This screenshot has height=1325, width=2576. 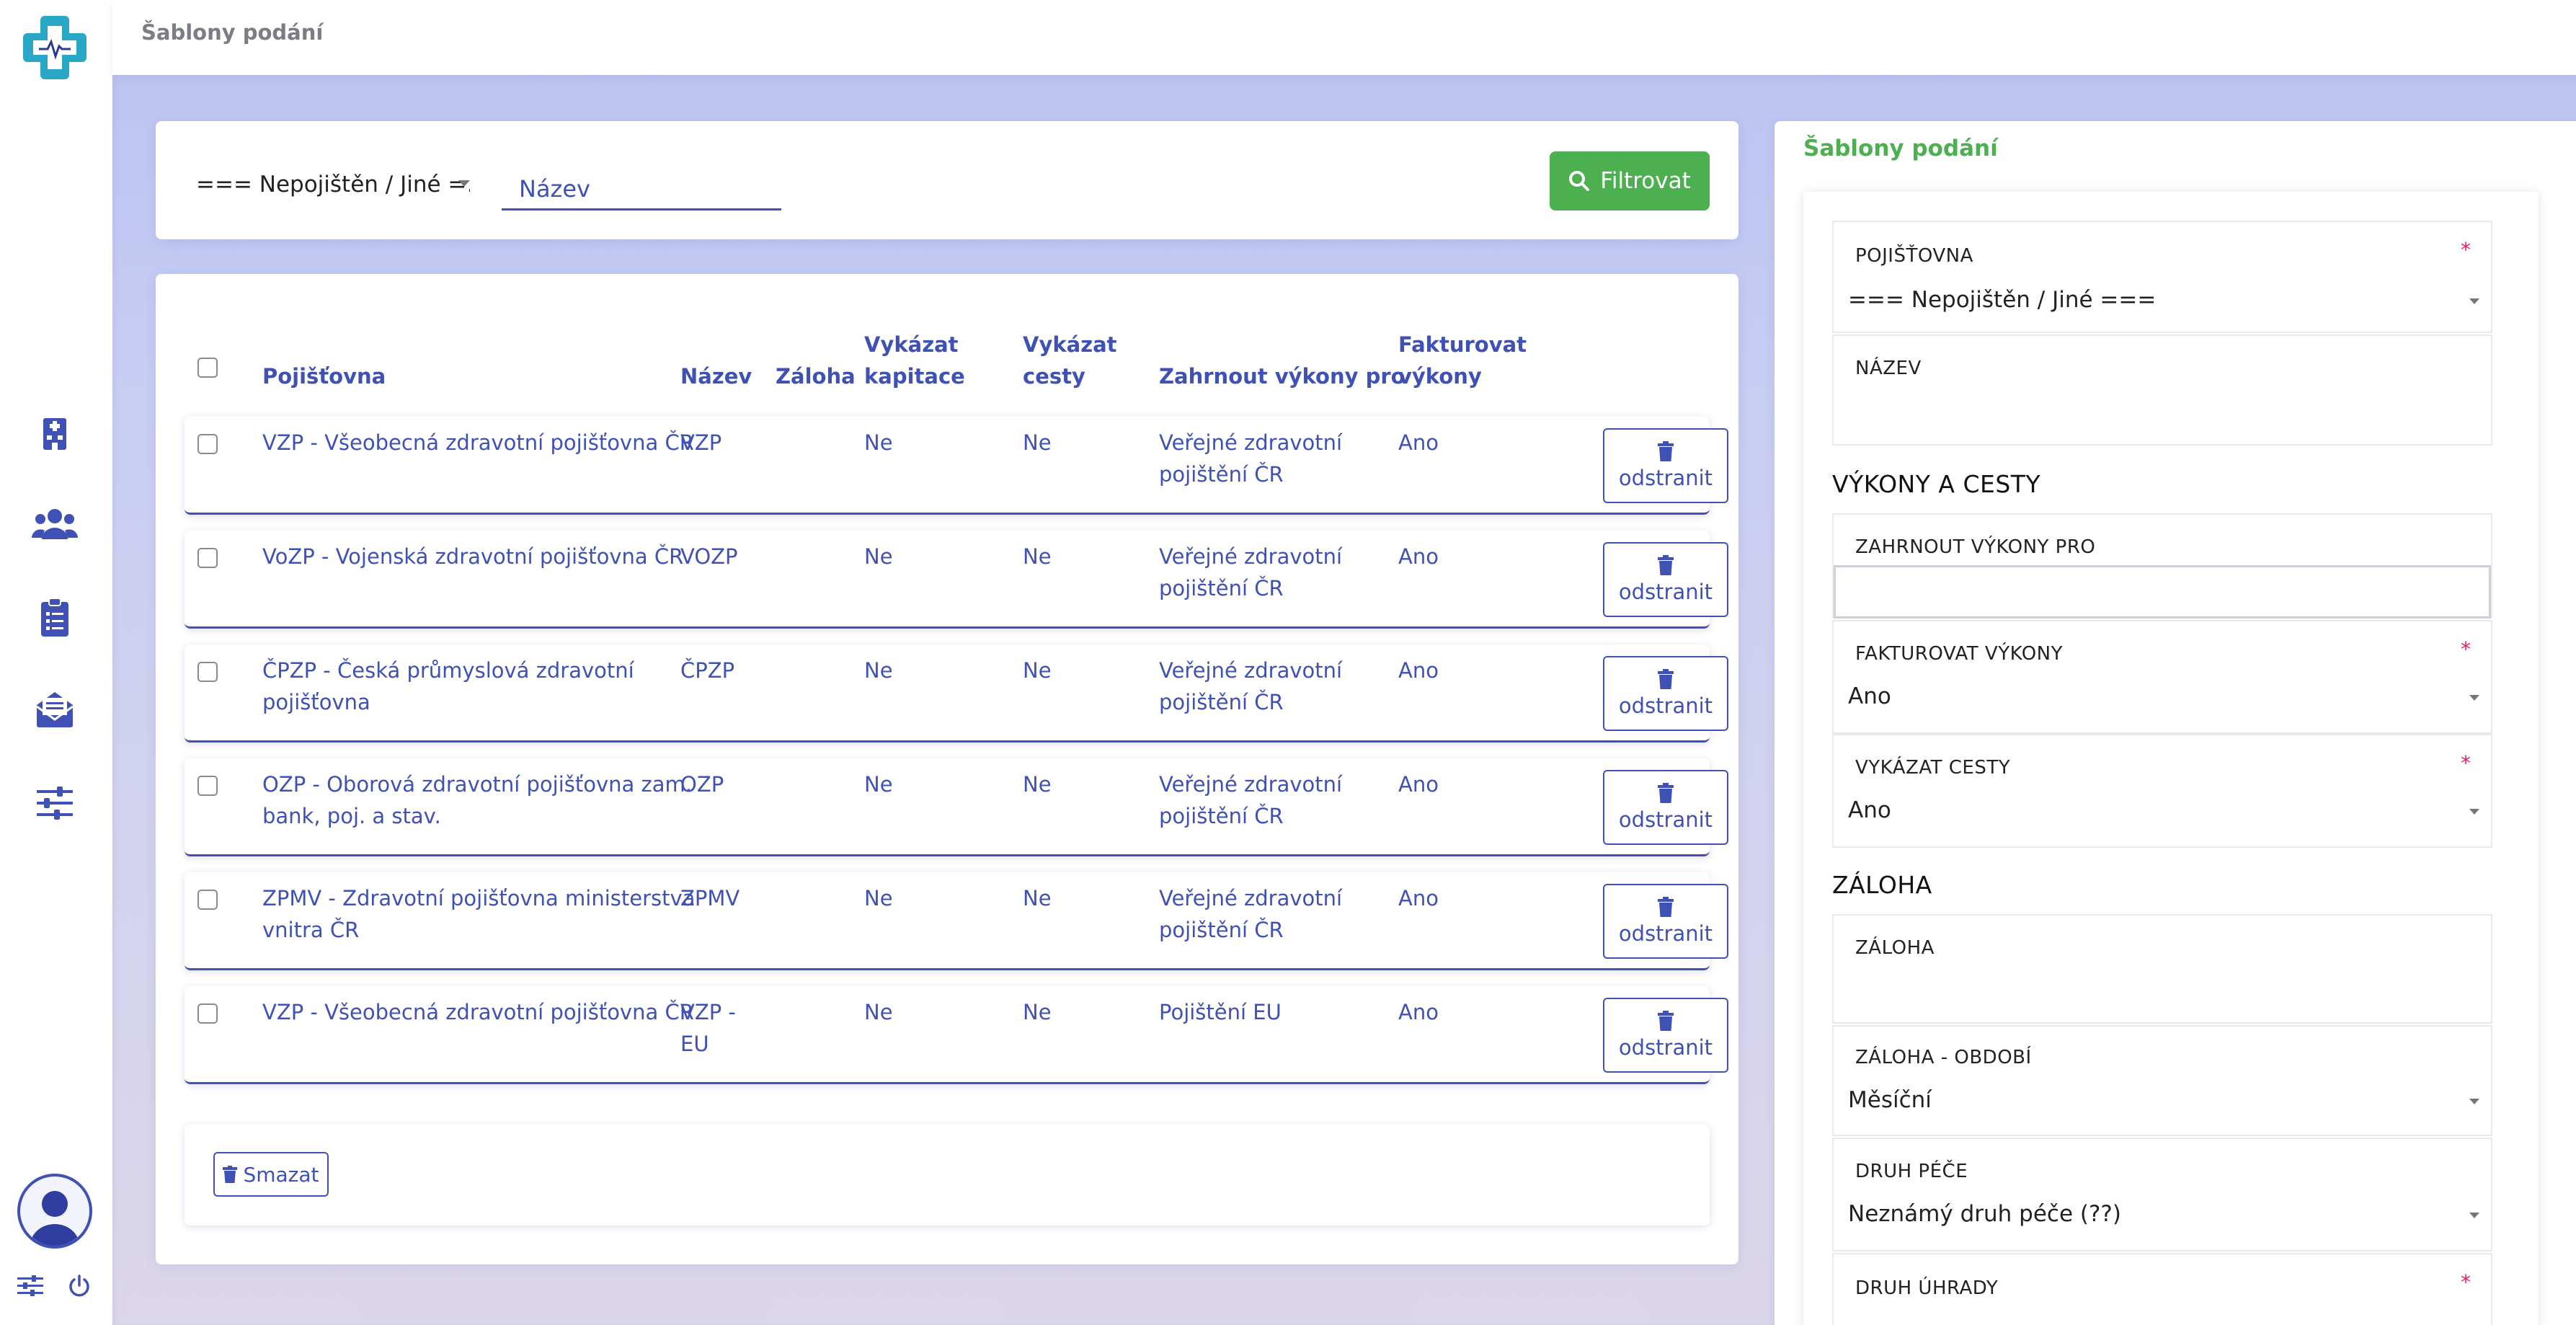 What do you see at coordinates (2466, 649) in the screenshot?
I see `required-mark: *` at bounding box center [2466, 649].